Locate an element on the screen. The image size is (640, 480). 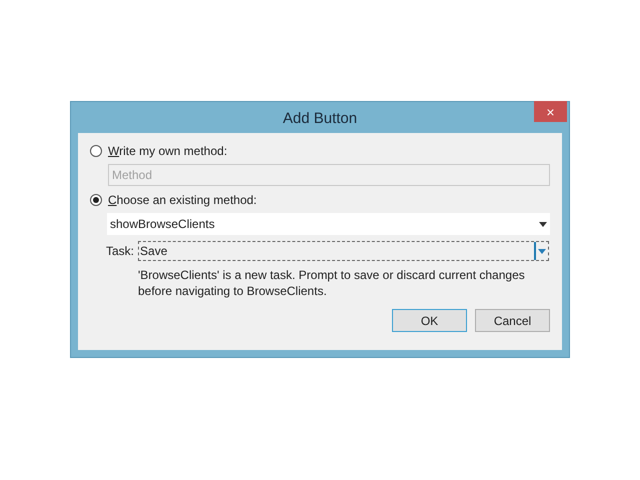
method-dropdown: showBrowseClients is located at coordinates (328, 224).